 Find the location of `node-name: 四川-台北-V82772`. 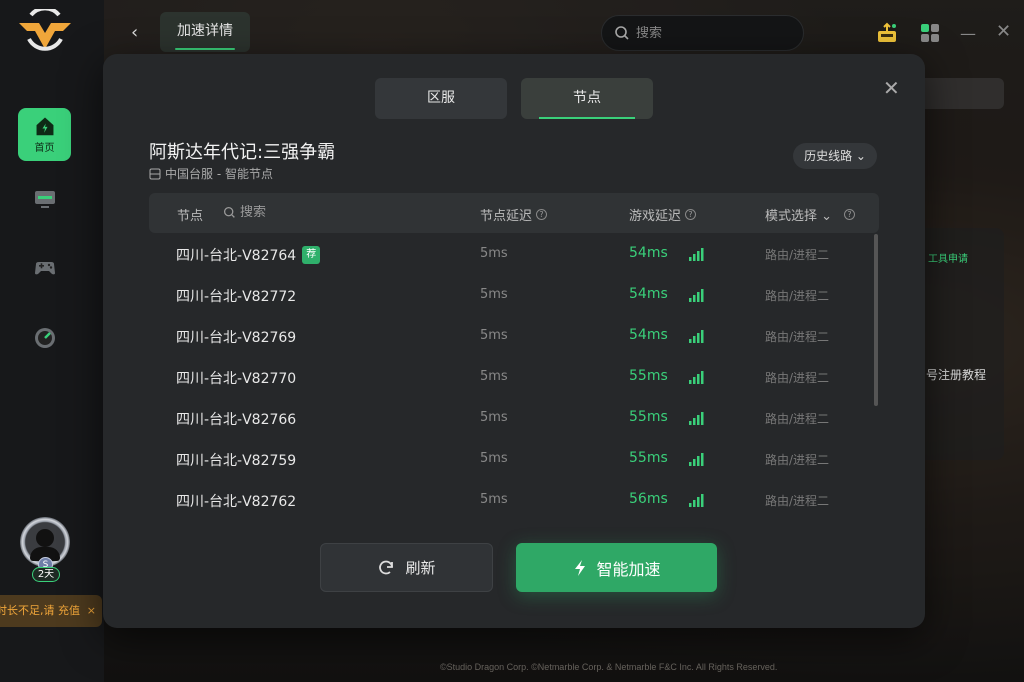

node-name: 四川-台北-V82772 is located at coordinates (236, 297).